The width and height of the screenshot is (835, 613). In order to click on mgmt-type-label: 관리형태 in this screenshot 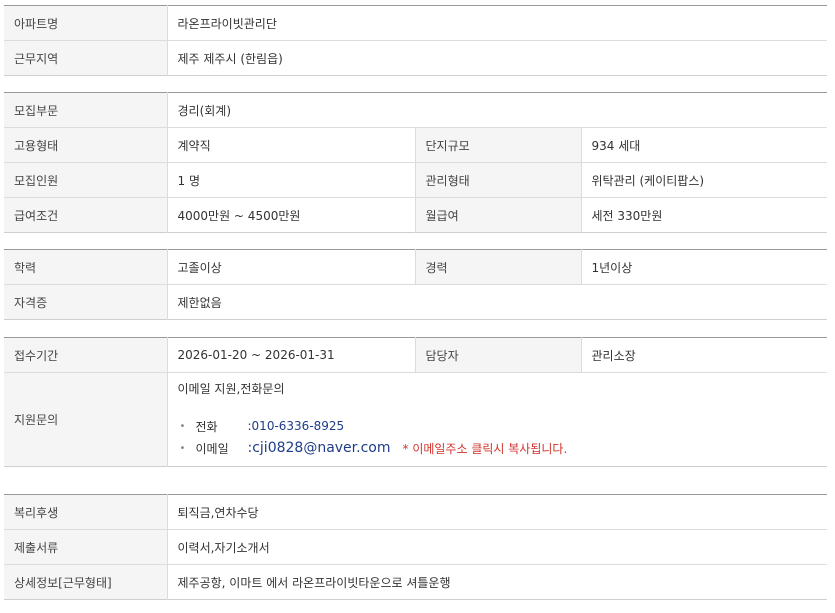, I will do `click(498, 180)`.